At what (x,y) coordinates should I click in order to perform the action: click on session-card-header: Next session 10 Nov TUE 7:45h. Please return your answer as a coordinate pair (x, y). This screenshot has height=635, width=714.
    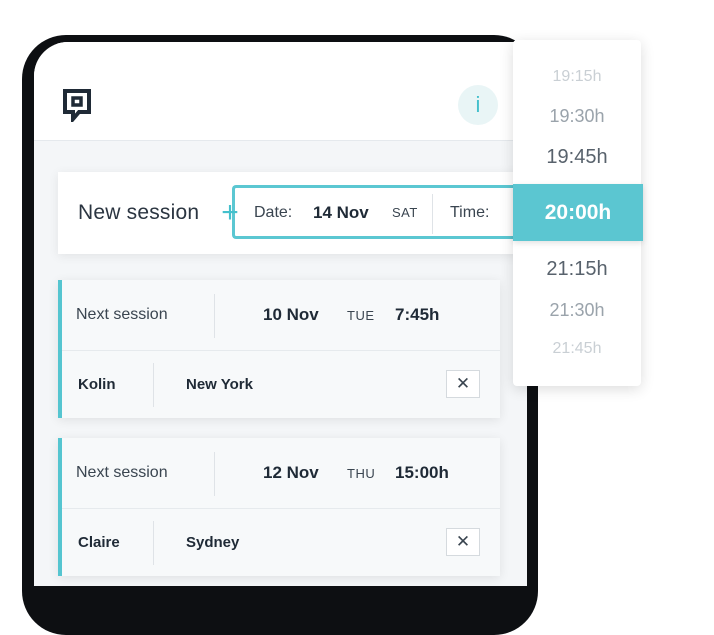
    Looking at the image, I should click on (281, 315).